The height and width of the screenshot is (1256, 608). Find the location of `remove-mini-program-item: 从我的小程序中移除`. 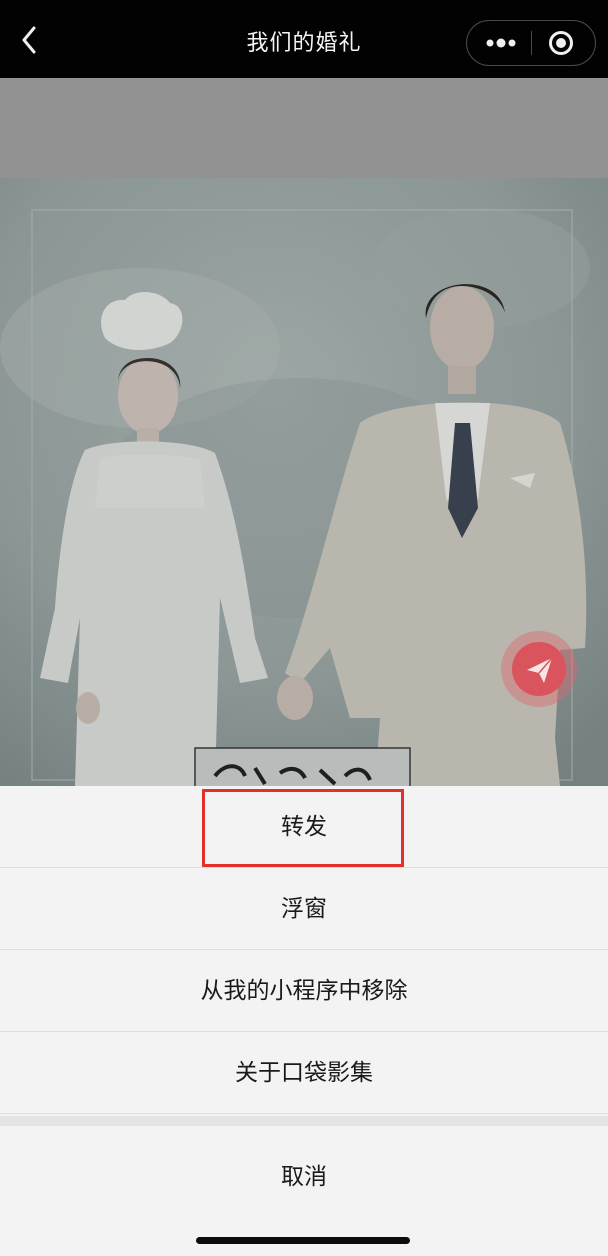

remove-mini-program-item: 从我的小程序中移除 is located at coordinates (304, 991).